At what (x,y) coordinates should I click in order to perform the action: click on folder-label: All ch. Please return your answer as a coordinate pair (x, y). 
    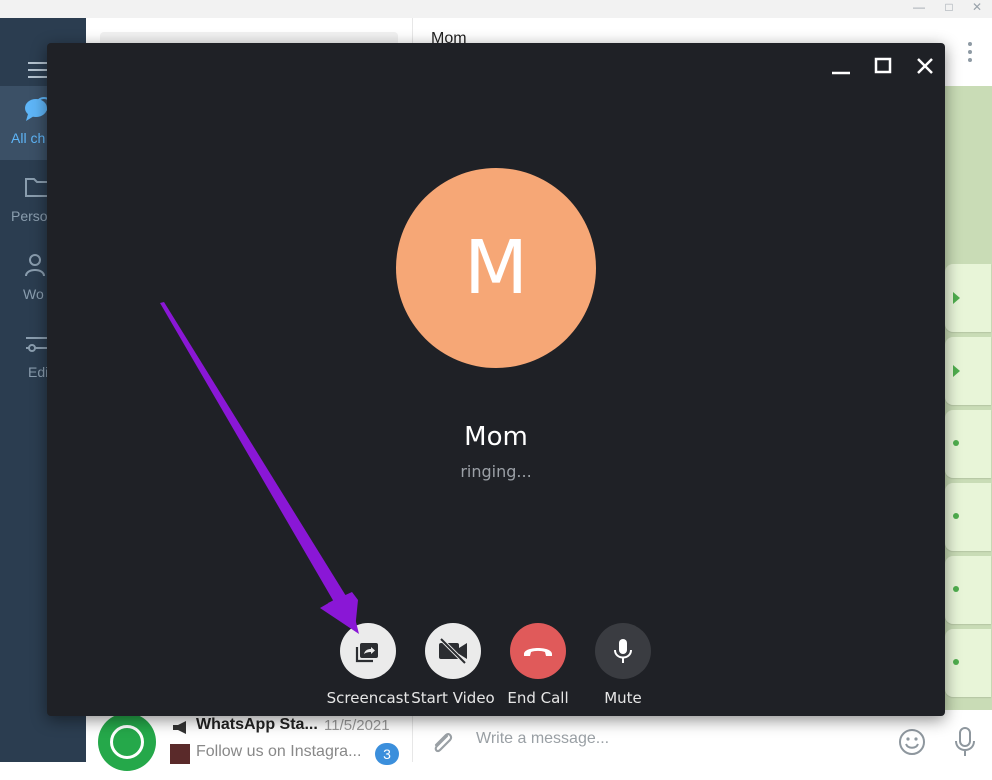
    Looking at the image, I should click on (28, 138).